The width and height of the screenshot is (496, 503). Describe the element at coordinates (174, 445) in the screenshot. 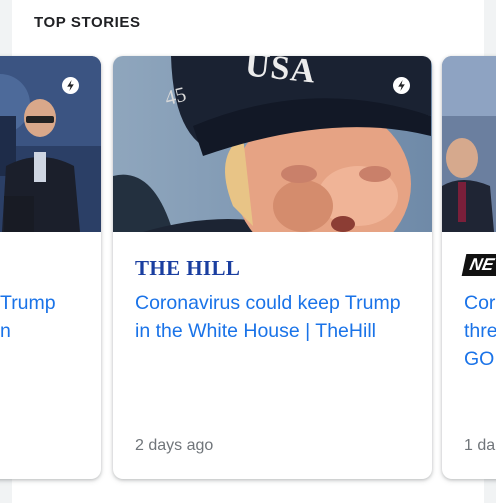

I see `card-timestamp: 2 days ago` at that location.